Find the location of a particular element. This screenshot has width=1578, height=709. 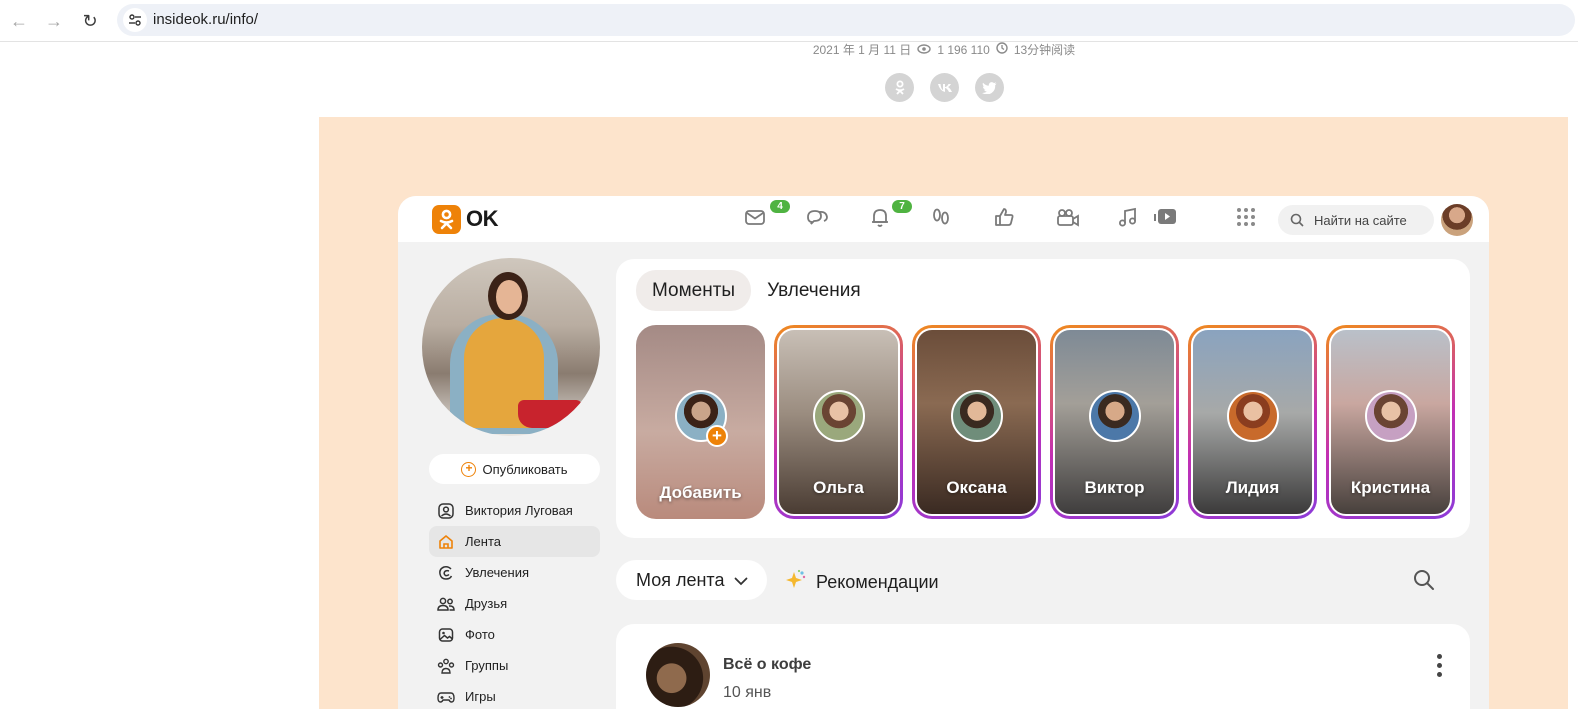

menu-item-hobbies: Увлечения is located at coordinates (514, 572).